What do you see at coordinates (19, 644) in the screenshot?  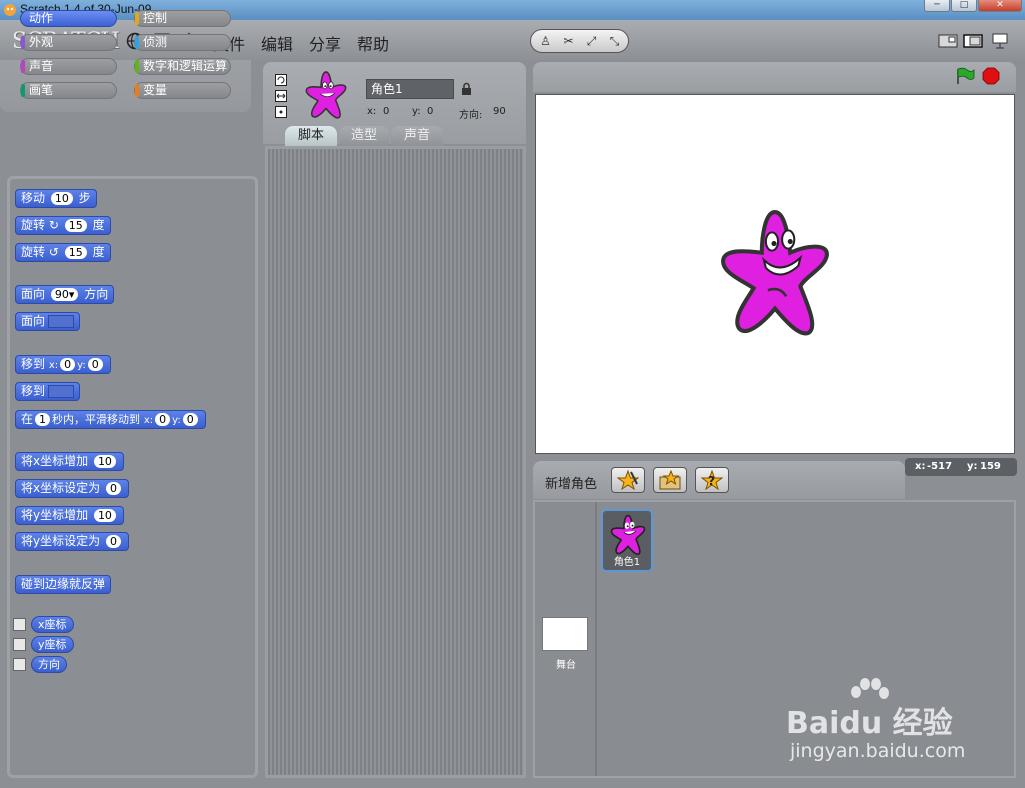 I see `checkbox-y-position` at bounding box center [19, 644].